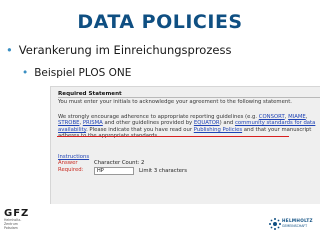 The image size is (320, 240). Describe the element at coordinates (93, 123) in the screenshot. I see `prisma-link: PRISMA` at that location.